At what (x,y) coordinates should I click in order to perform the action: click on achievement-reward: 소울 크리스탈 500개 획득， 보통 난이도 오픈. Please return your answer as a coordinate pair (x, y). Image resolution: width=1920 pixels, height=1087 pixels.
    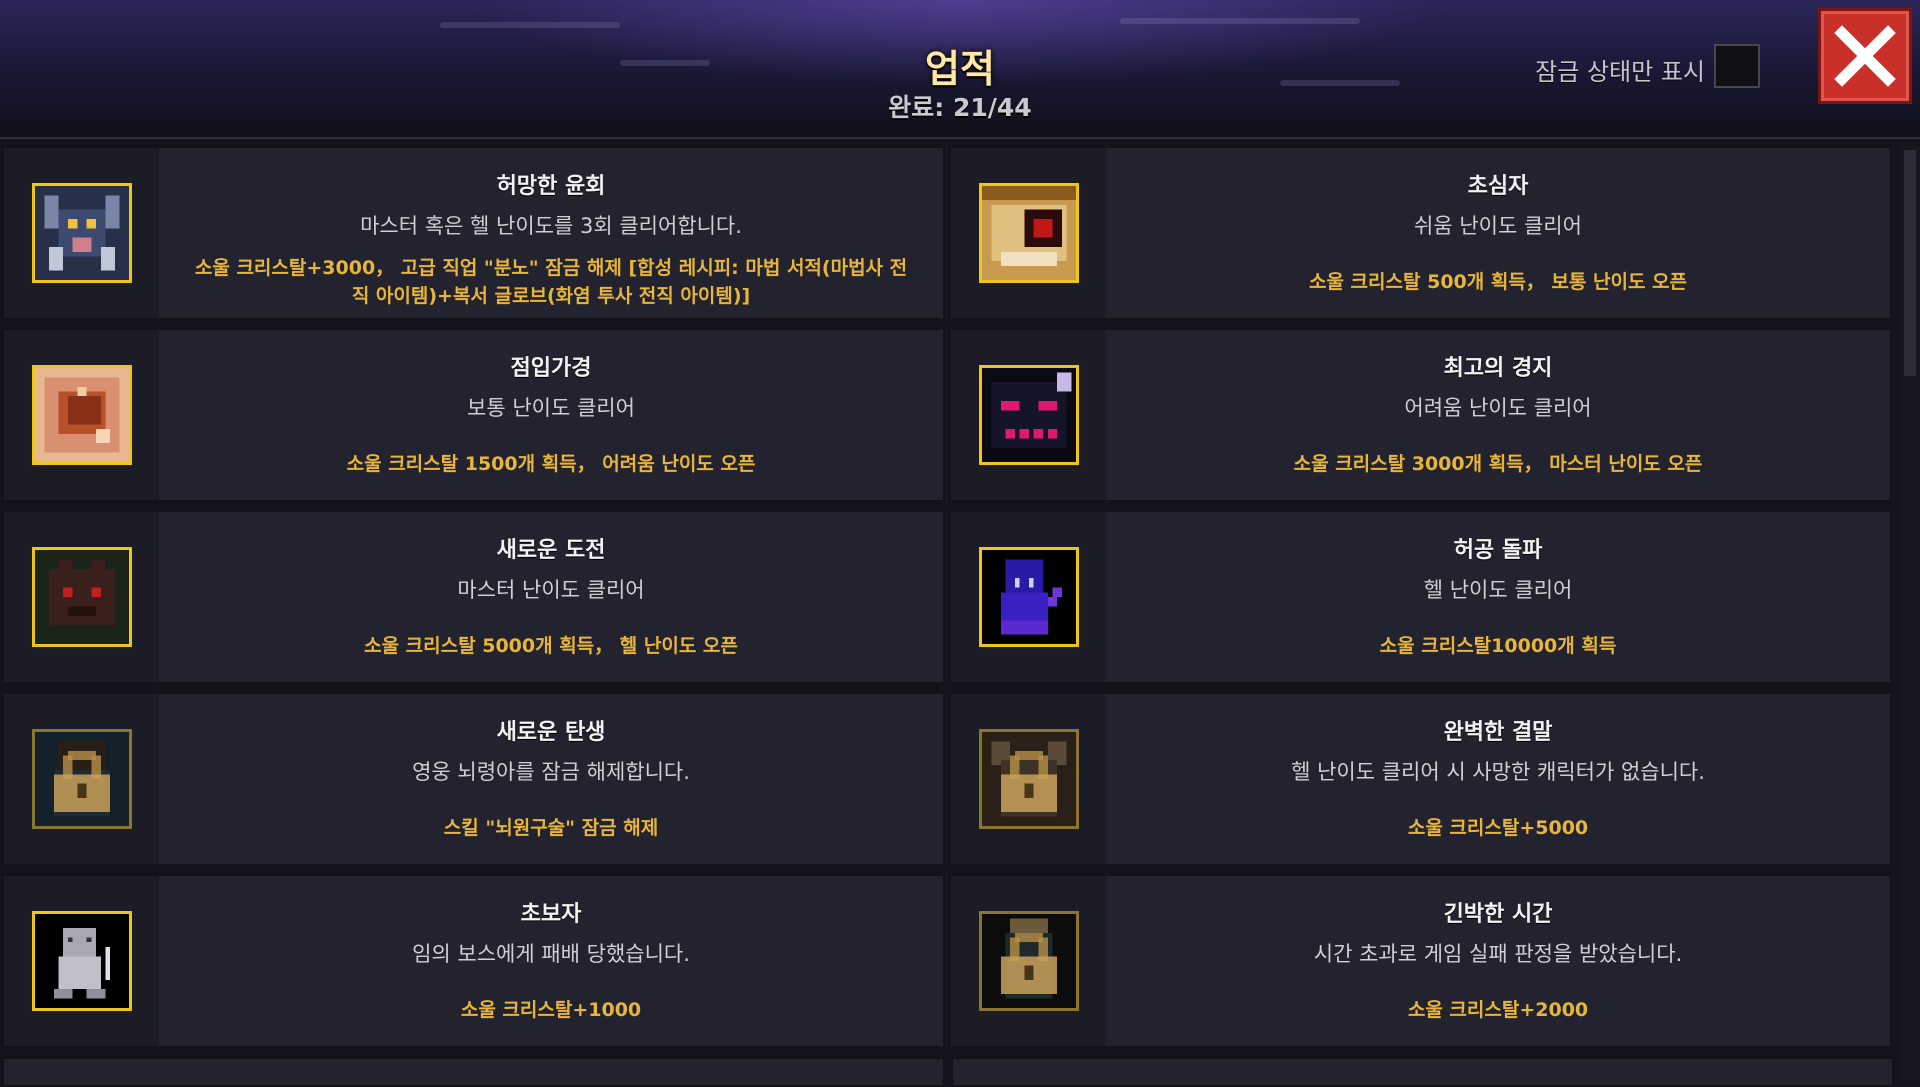
    Looking at the image, I should click on (1498, 282).